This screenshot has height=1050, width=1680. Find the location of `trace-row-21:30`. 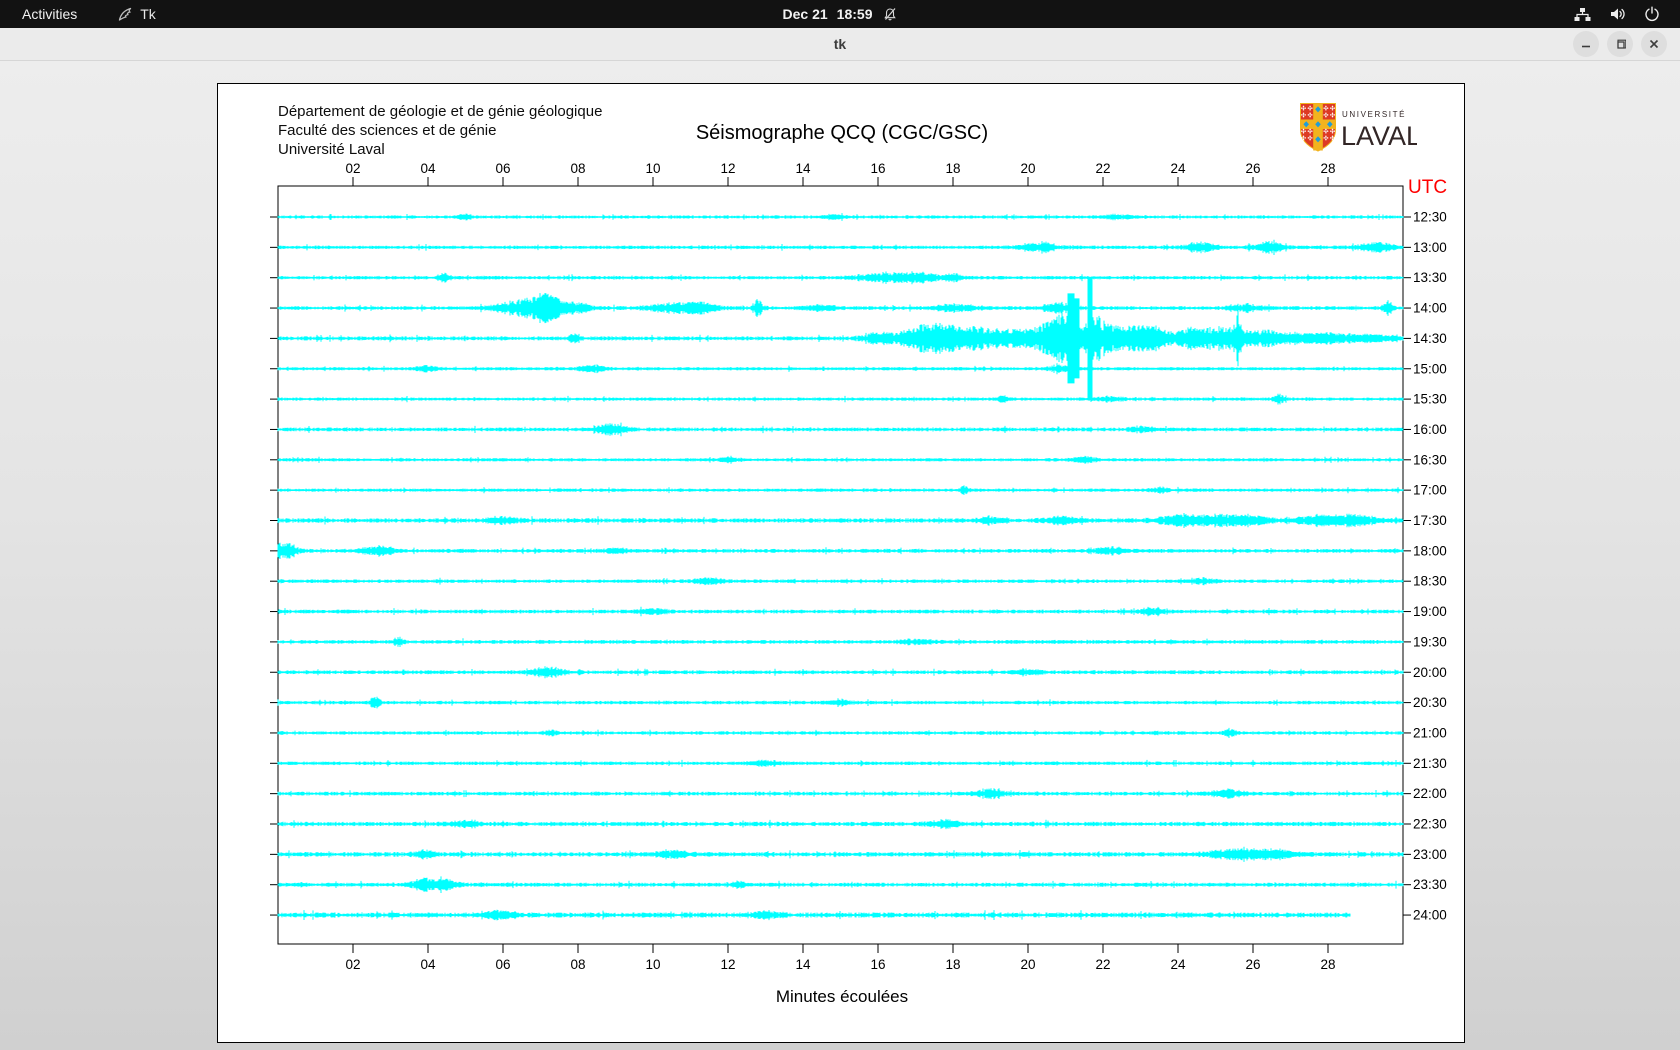

trace-row-21:30 is located at coordinates (840, 763).